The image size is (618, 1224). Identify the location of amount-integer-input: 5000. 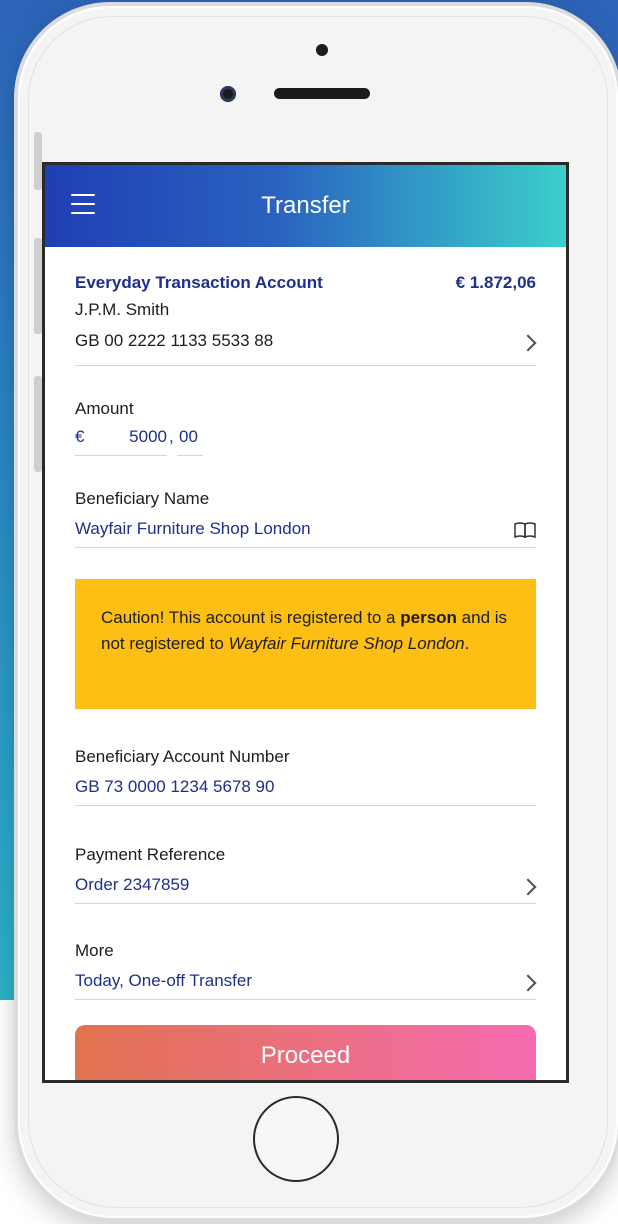
(134, 437).